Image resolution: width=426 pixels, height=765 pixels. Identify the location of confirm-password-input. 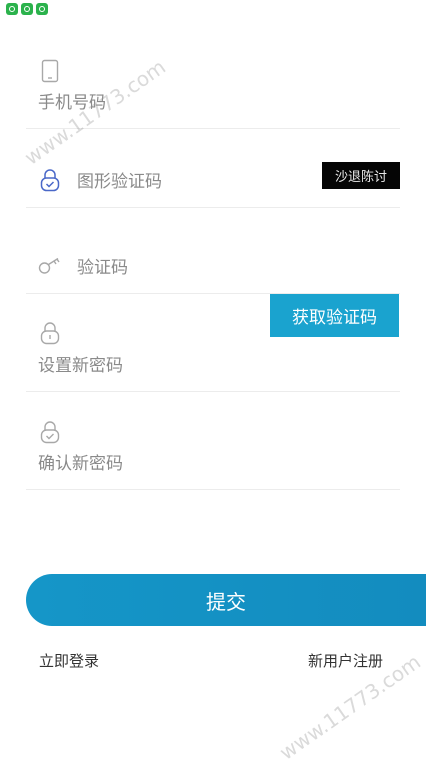
(188, 464).